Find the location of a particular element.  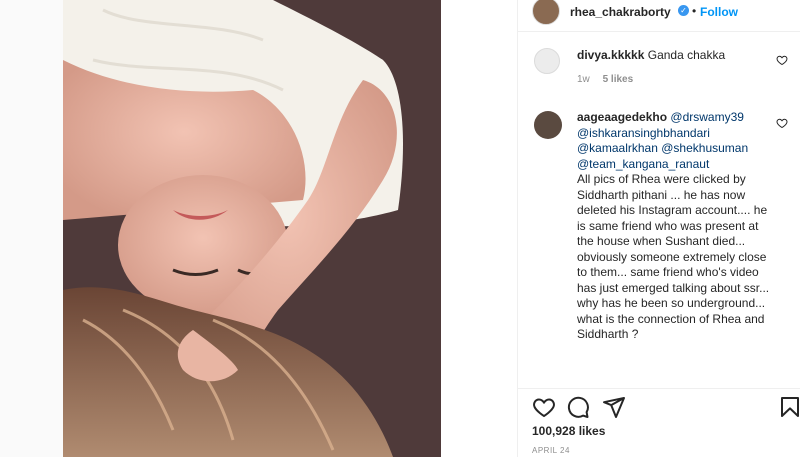

verified-badge-icon: ✓ is located at coordinates (683, 10).